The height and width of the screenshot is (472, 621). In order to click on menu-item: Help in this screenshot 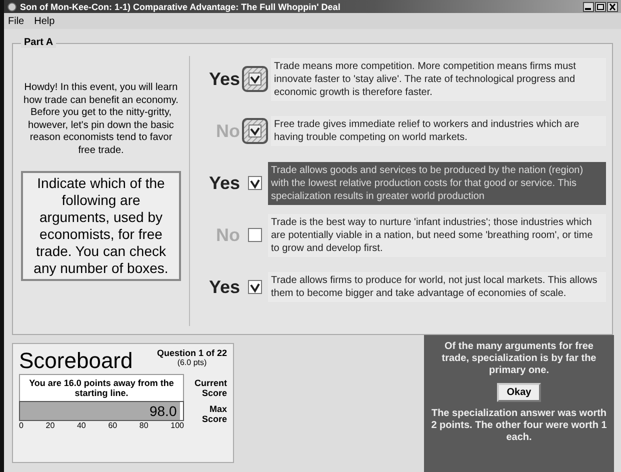, I will do `click(44, 21)`.